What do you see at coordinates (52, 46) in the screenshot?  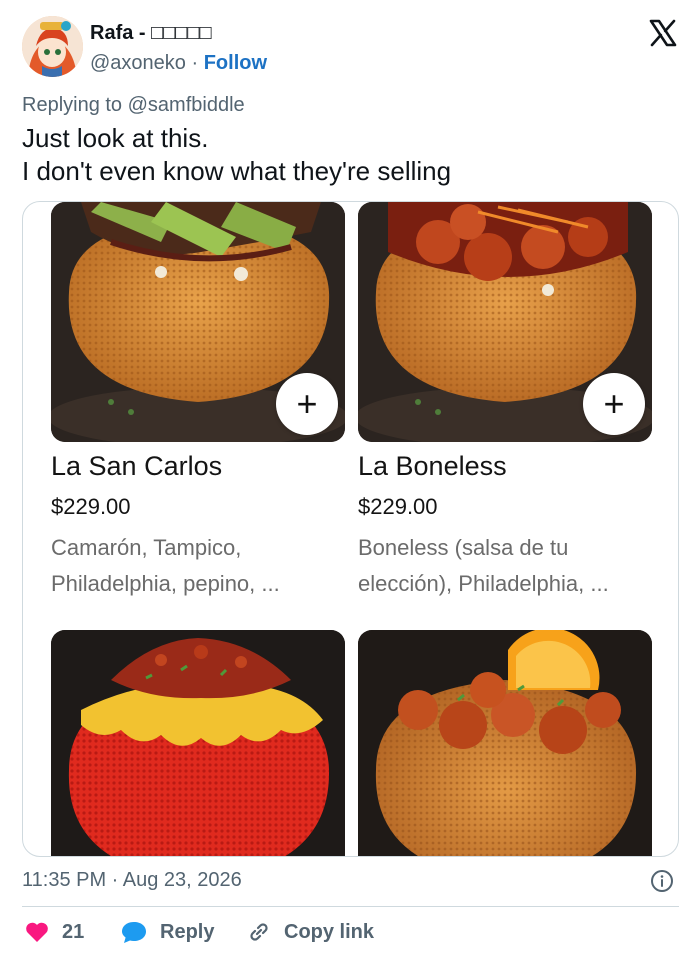 I see `user-avatar` at bounding box center [52, 46].